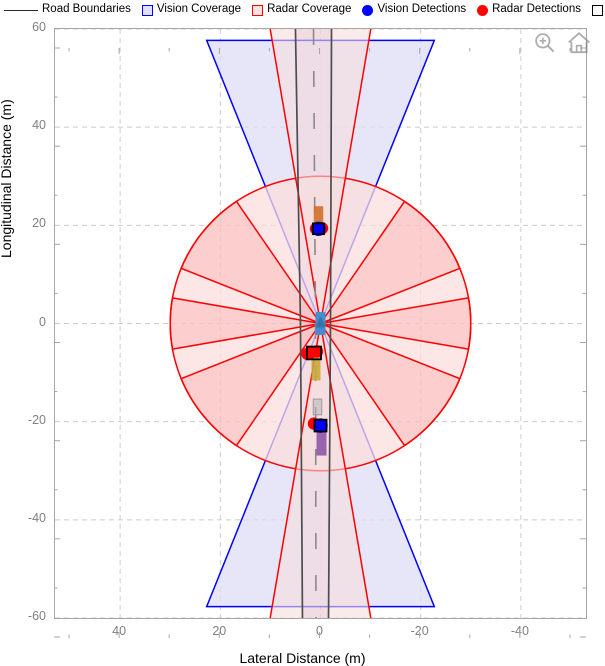  Describe the element at coordinates (86, 9) in the screenshot. I see `legend-label: Road Boundaries` at that location.